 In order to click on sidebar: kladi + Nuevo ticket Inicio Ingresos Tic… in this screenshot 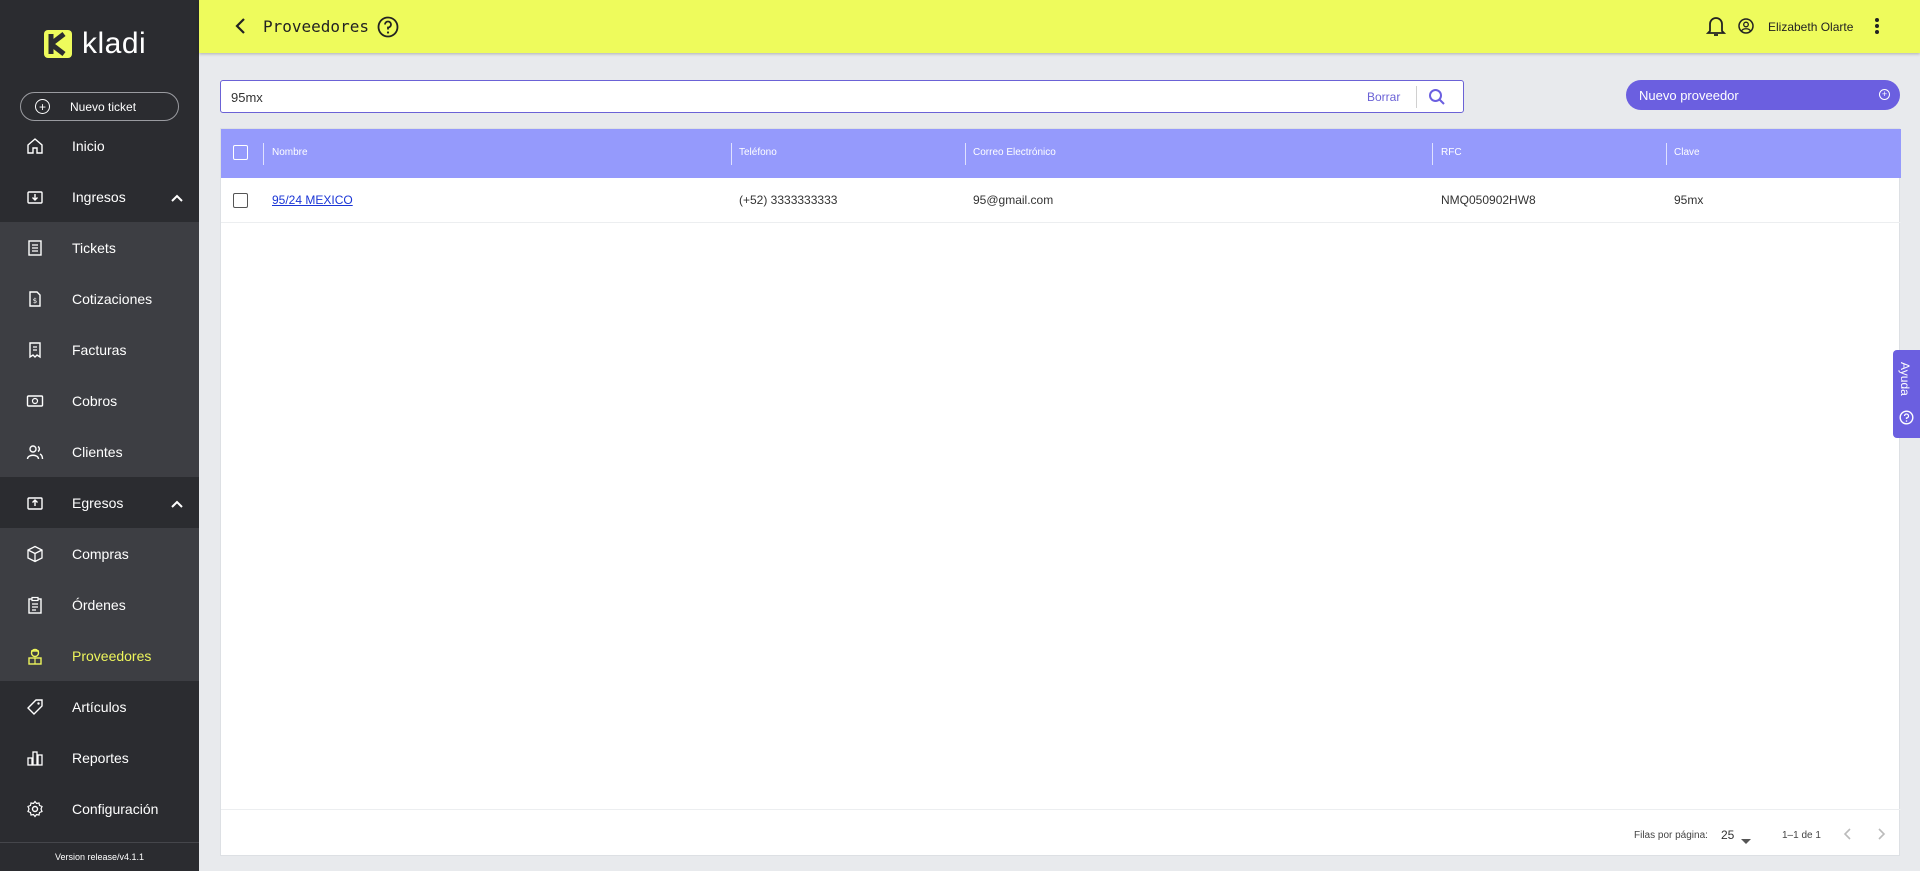, I will do `click(99, 435)`.